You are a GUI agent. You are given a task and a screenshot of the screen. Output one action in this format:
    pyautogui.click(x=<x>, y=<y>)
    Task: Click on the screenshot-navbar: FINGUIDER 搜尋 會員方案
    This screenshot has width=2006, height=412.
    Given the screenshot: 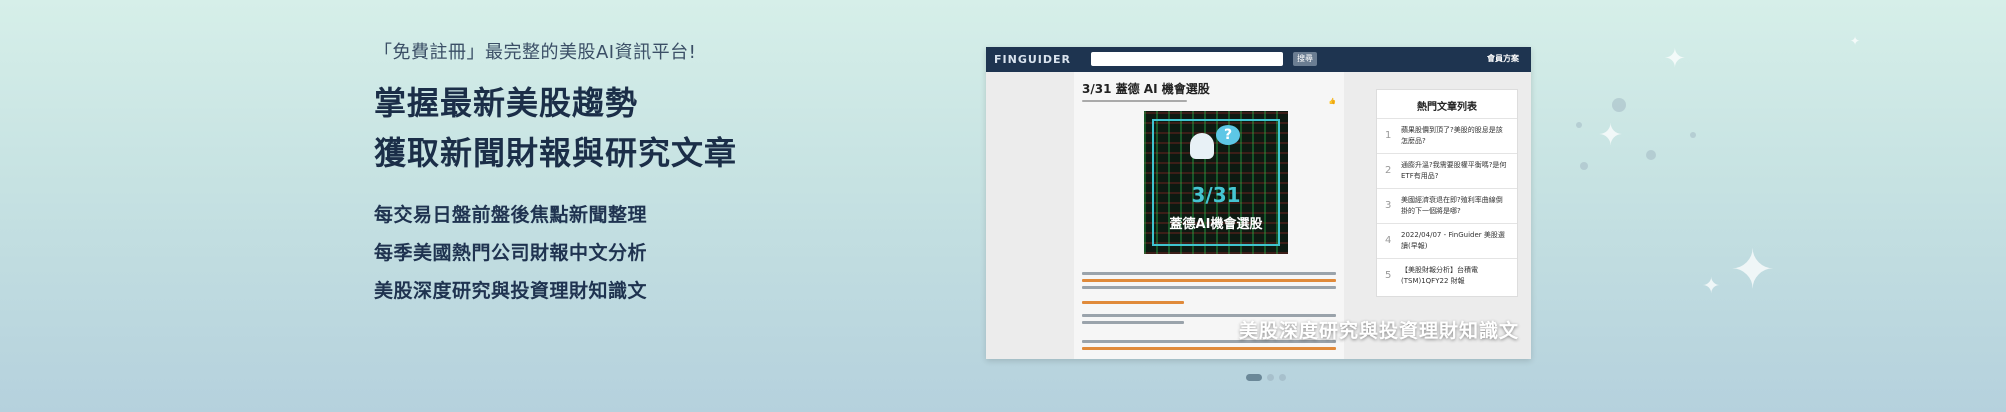 What is the action you would take?
    pyautogui.click(x=1258, y=59)
    